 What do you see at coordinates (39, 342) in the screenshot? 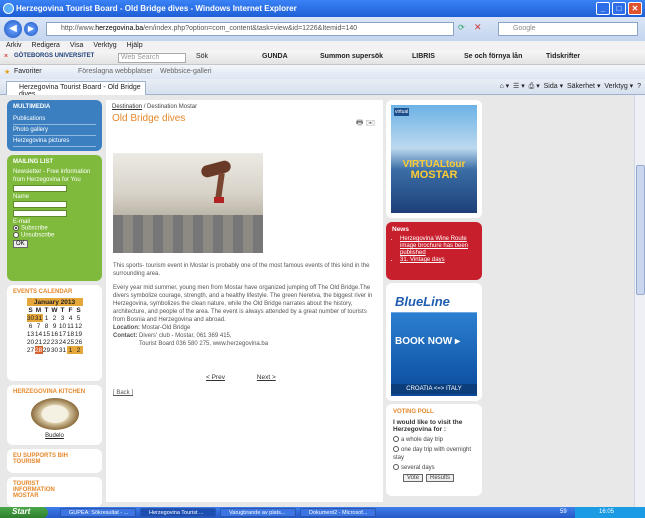
I see `calendar-day: 21` at bounding box center [39, 342].